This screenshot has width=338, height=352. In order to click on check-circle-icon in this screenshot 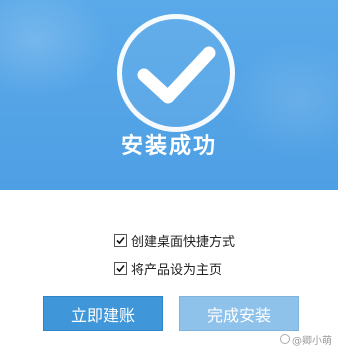, I will do `click(176, 73)`.